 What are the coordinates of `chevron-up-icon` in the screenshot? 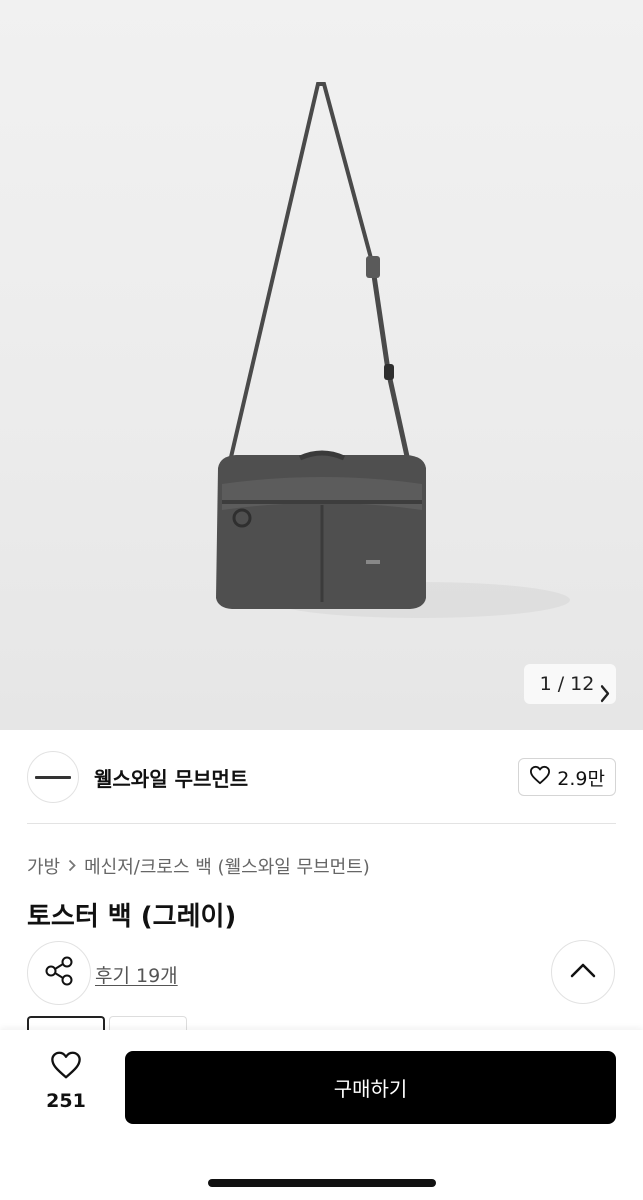 It's located at (583, 972).